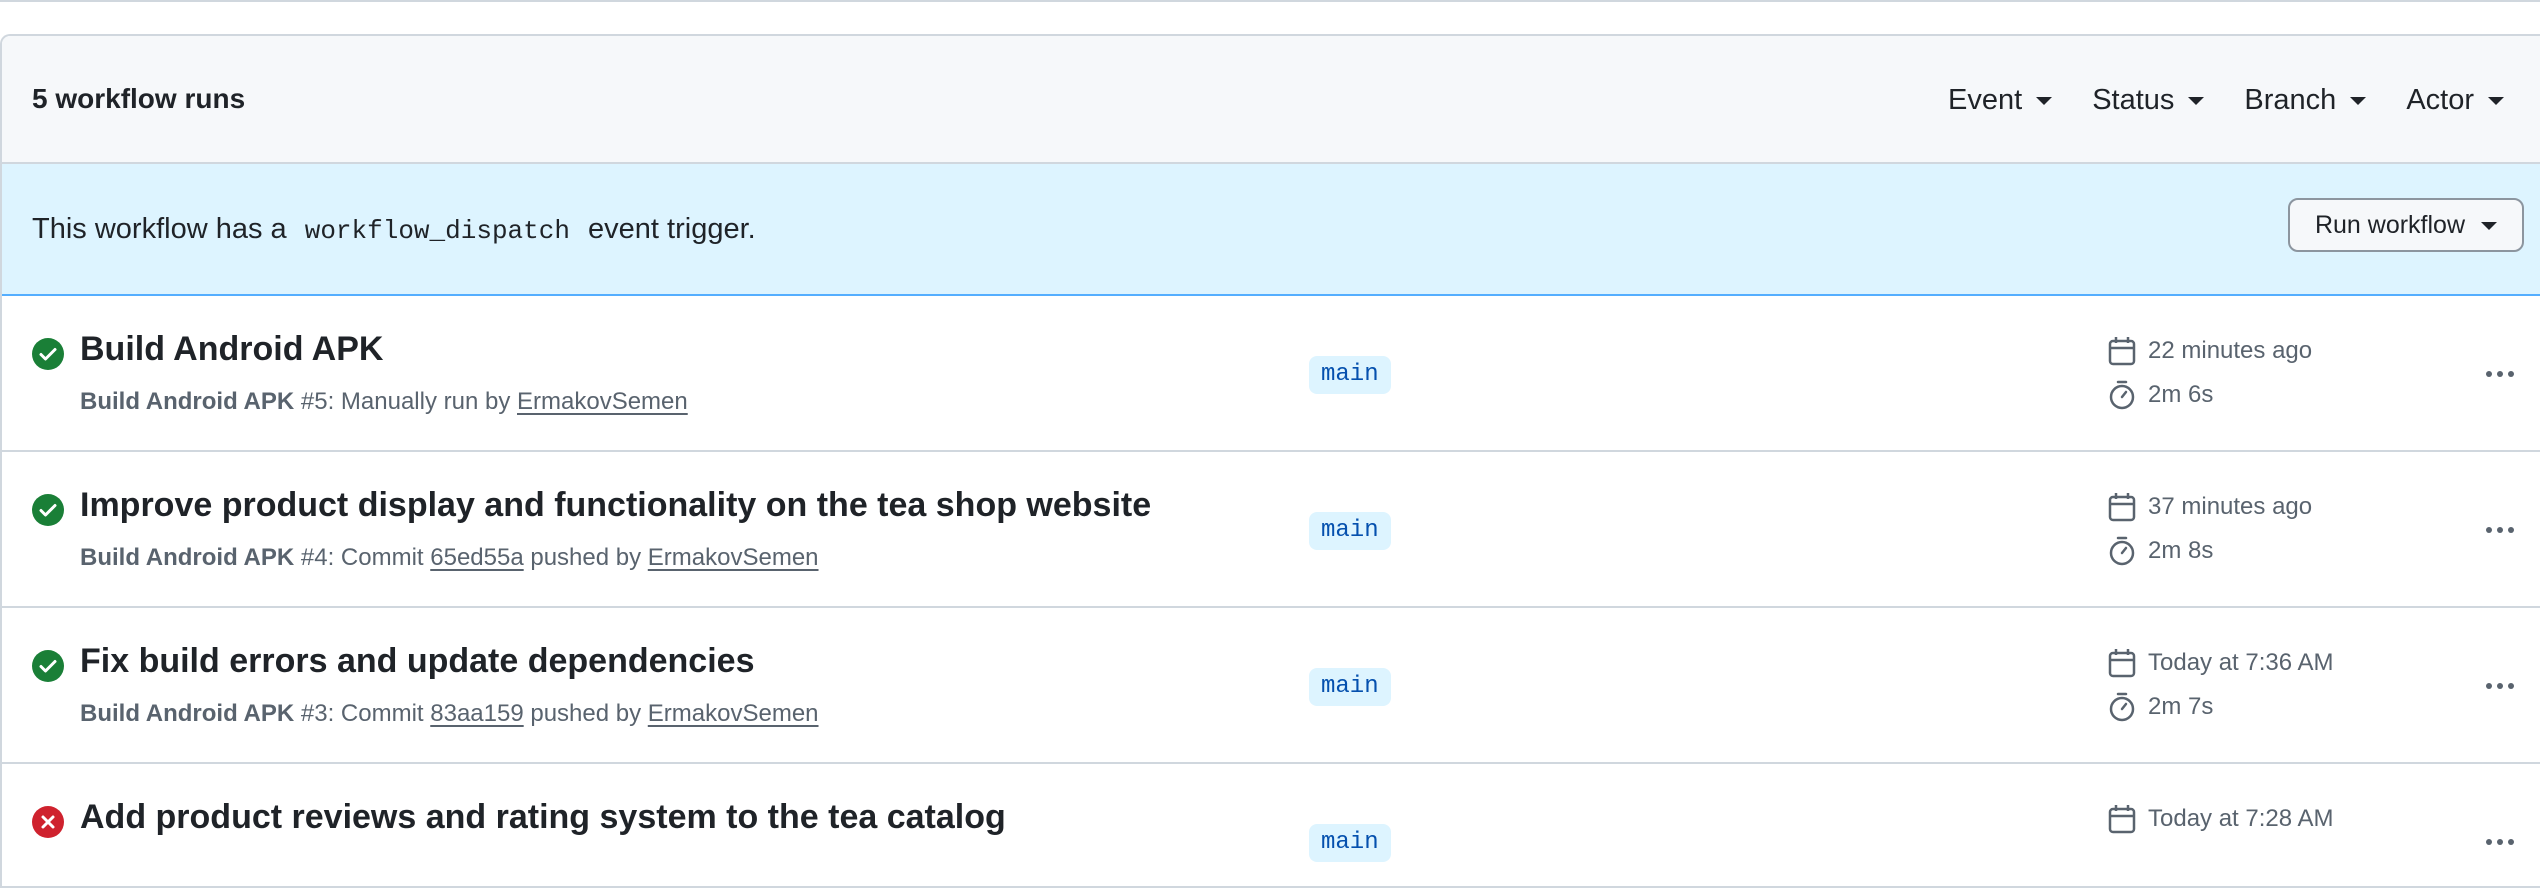 The width and height of the screenshot is (2540, 888). Describe the element at coordinates (2133, 99) in the screenshot. I see `status-filter-label: Status` at that location.